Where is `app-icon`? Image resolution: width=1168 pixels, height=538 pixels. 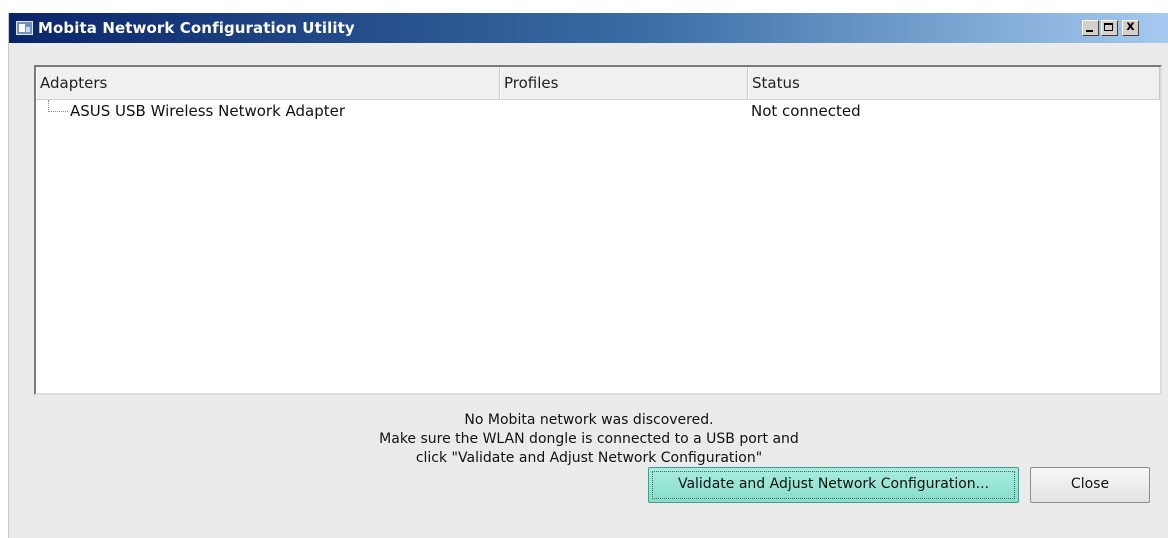 app-icon is located at coordinates (24, 28).